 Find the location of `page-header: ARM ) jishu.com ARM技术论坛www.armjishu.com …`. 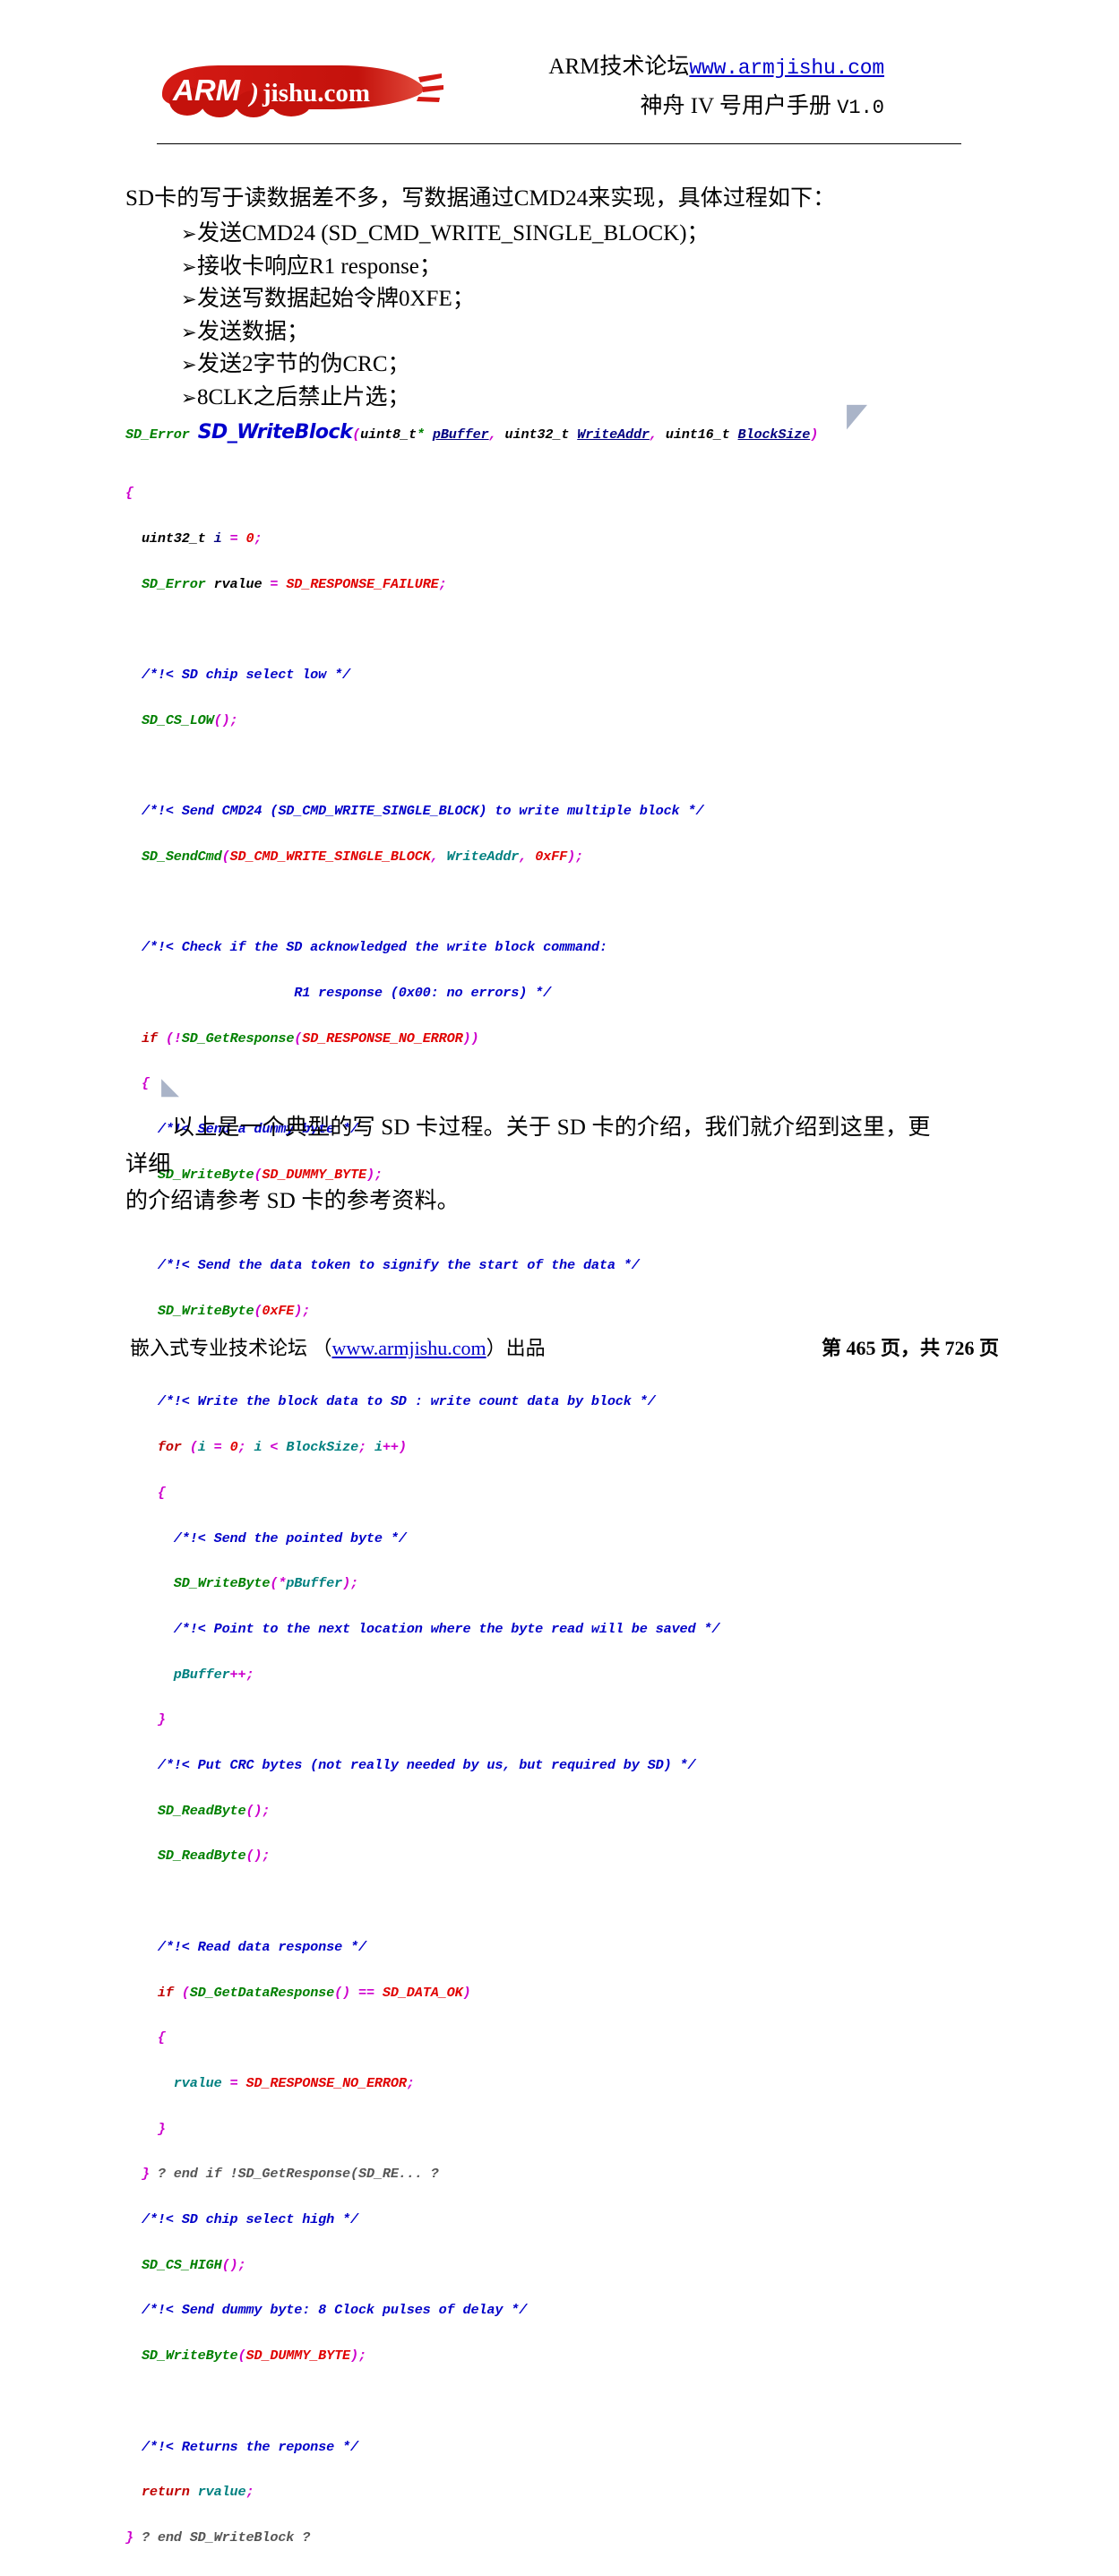

page-header: ARM ) jishu.com ARM技术论坛www.armjishu.com … is located at coordinates (560, 100).